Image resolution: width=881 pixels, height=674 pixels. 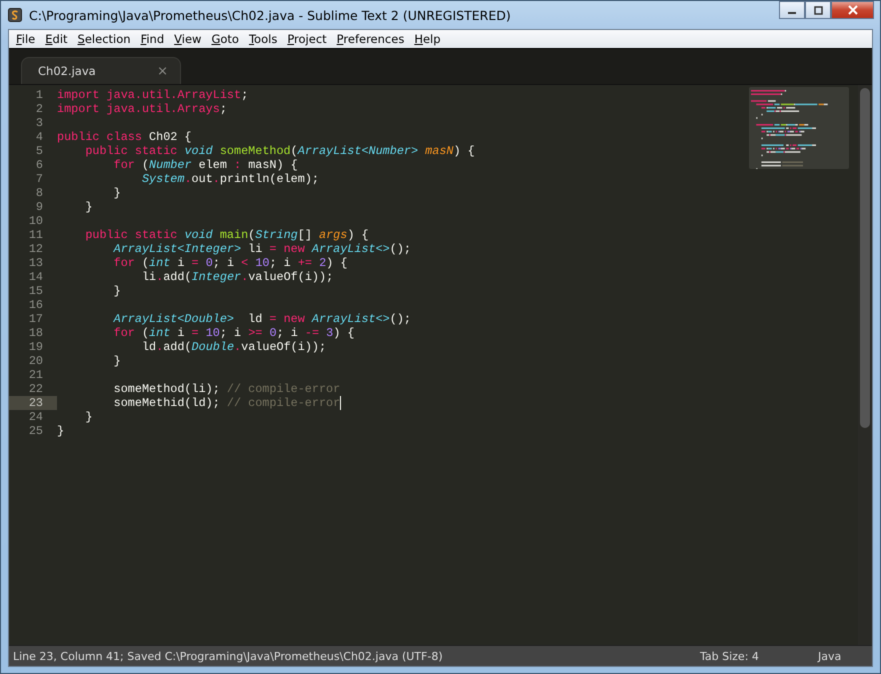 I want to click on menu-item: Help, so click(x=427, y=39).